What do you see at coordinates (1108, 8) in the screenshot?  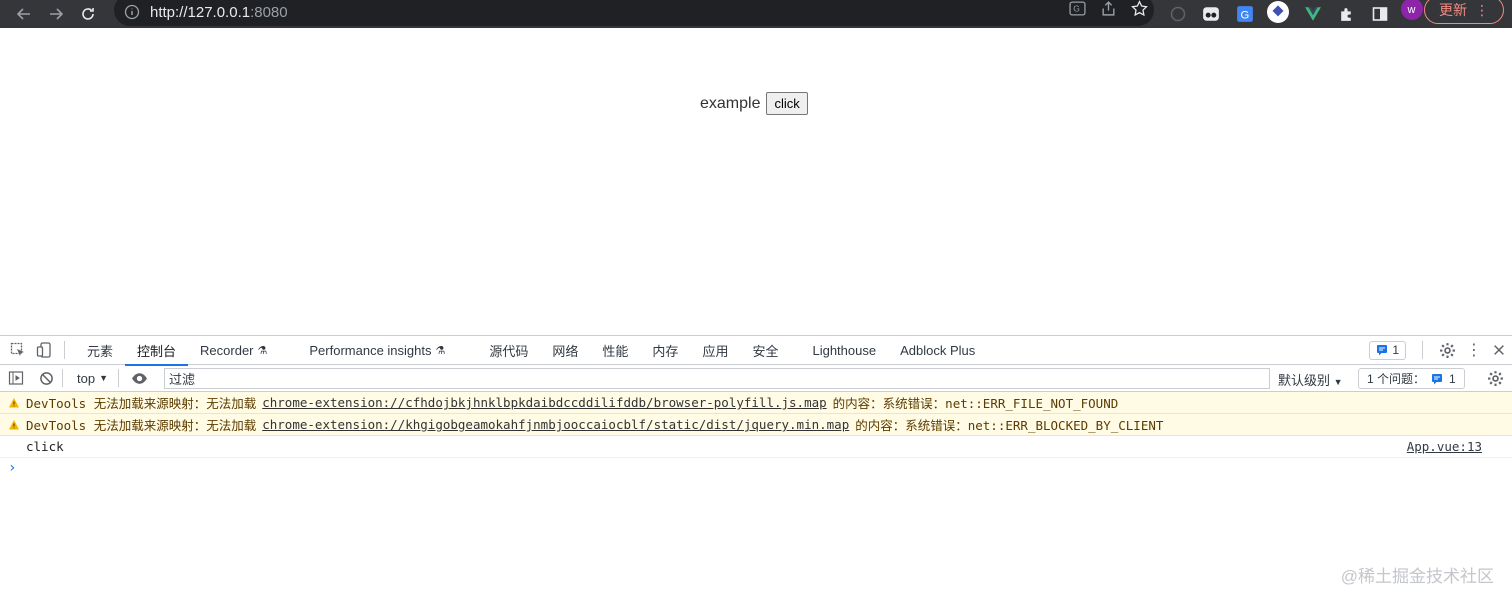 I see `share-icon` at bounding box center [1108, 8].